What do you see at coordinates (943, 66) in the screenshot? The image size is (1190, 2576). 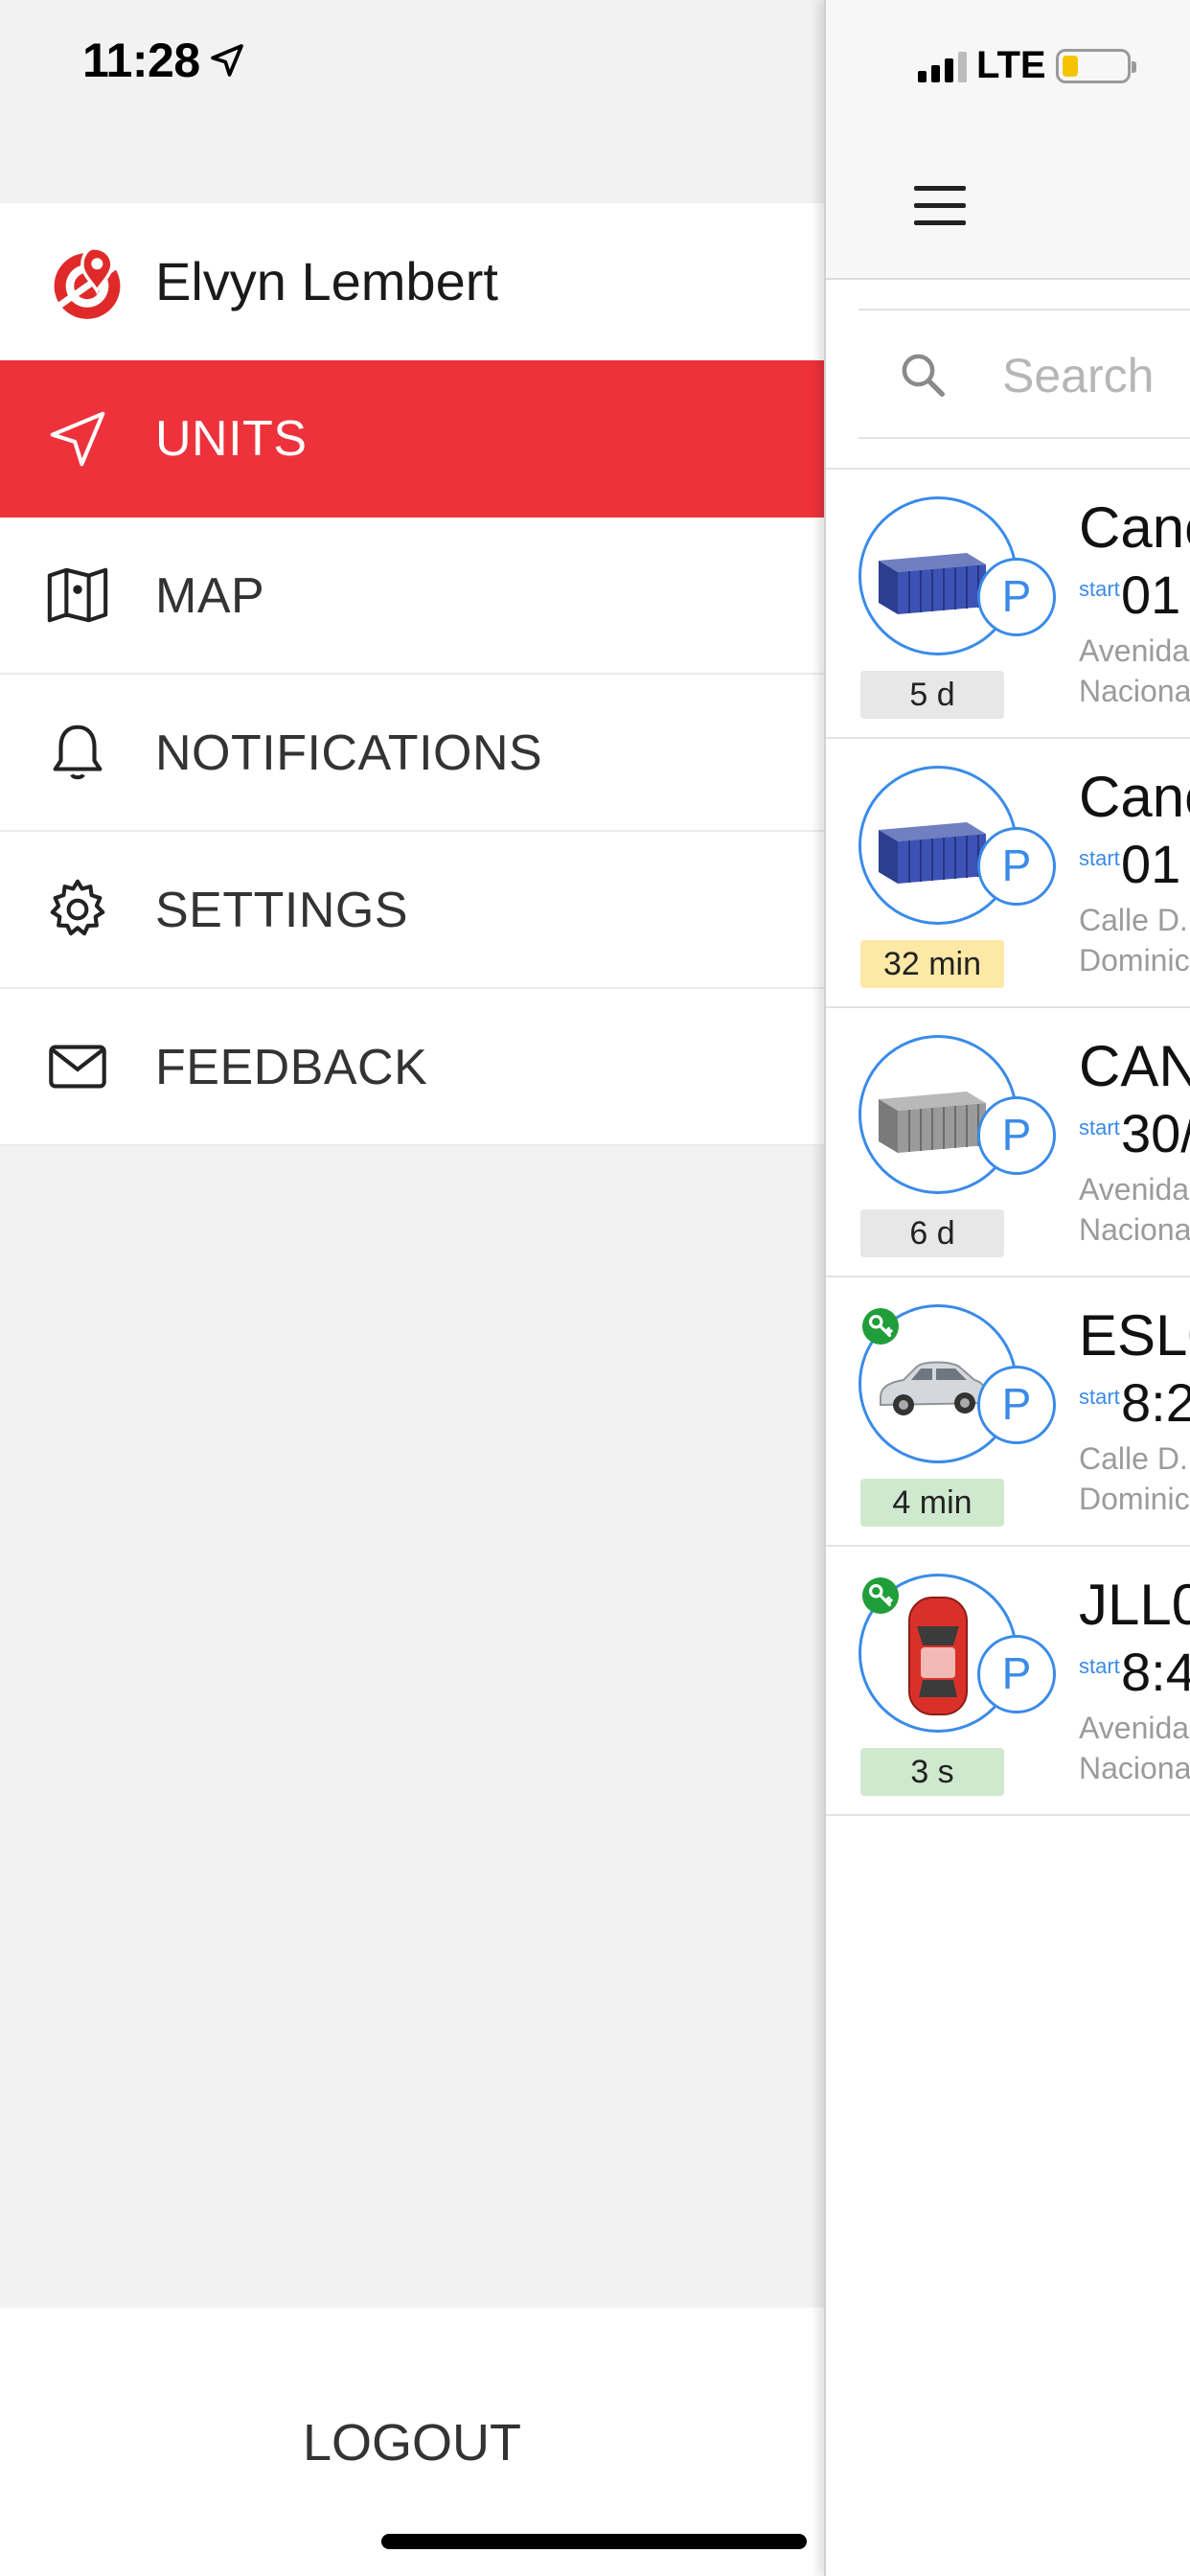 I see `cellular-signal-icon` at bounding box center [943, 66].